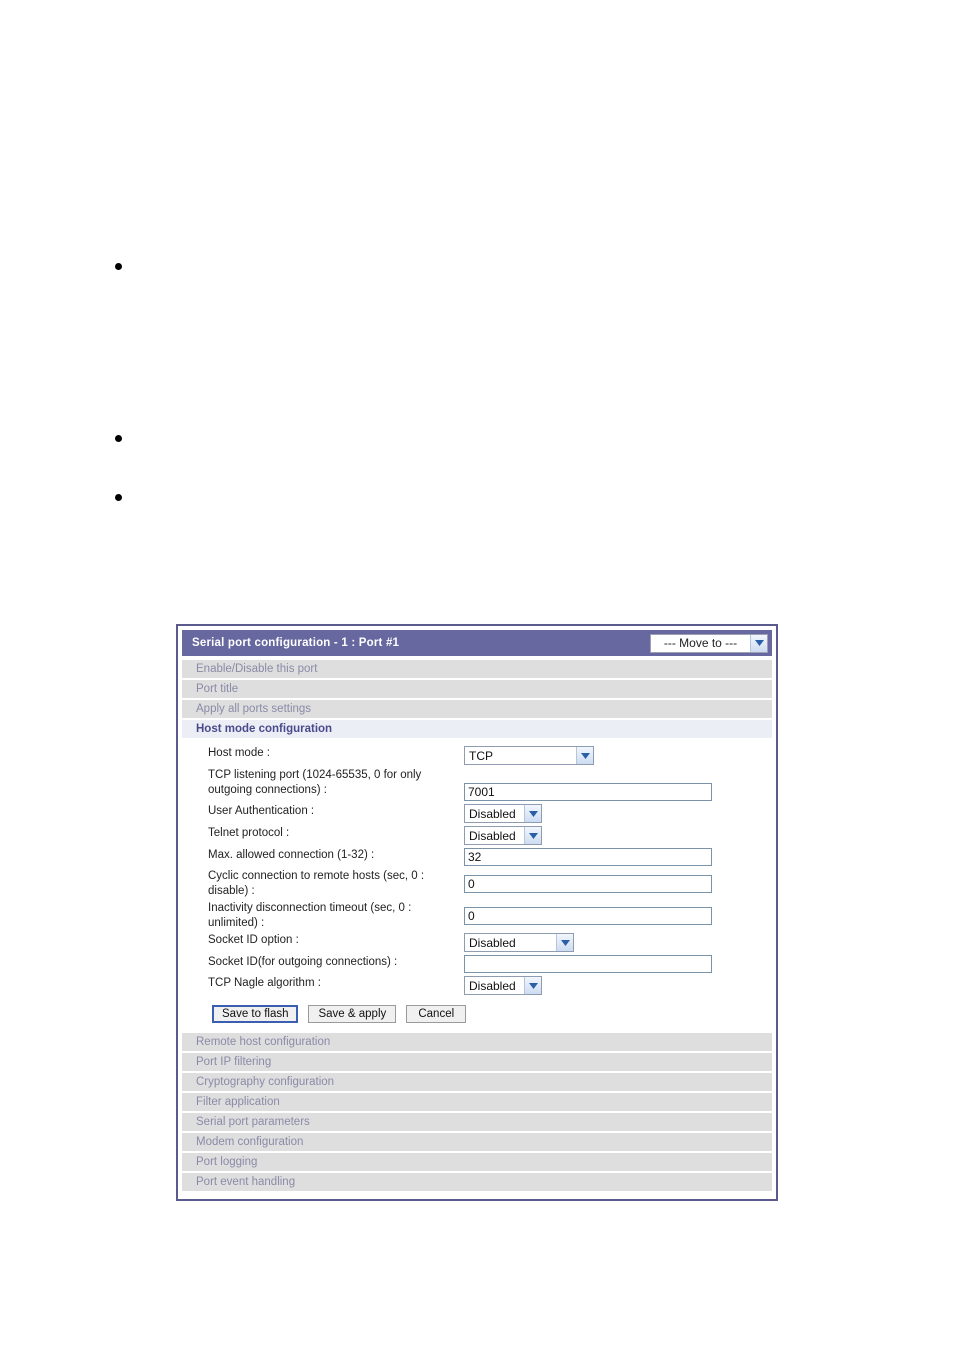  Describe the element at coordinates (519, 942) in the screenshot. I see `socket-id-option-select: Disabled` at that location.